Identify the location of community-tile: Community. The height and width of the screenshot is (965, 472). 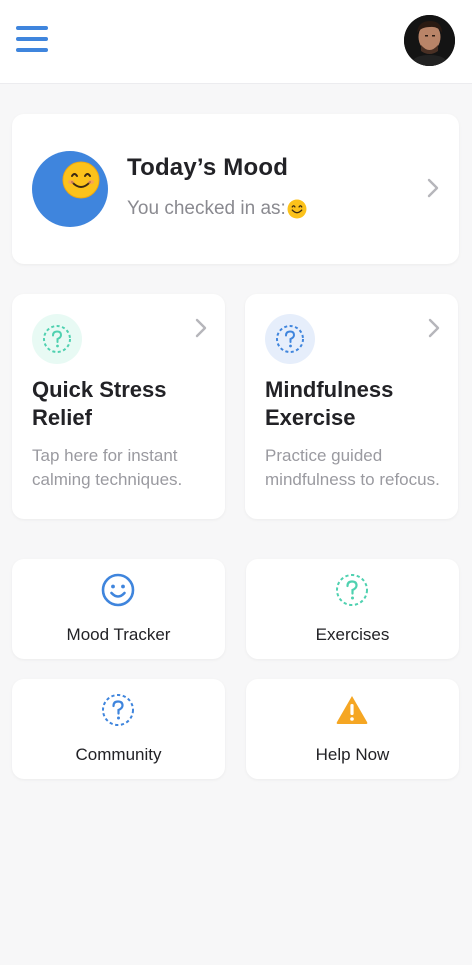
(118, 729).